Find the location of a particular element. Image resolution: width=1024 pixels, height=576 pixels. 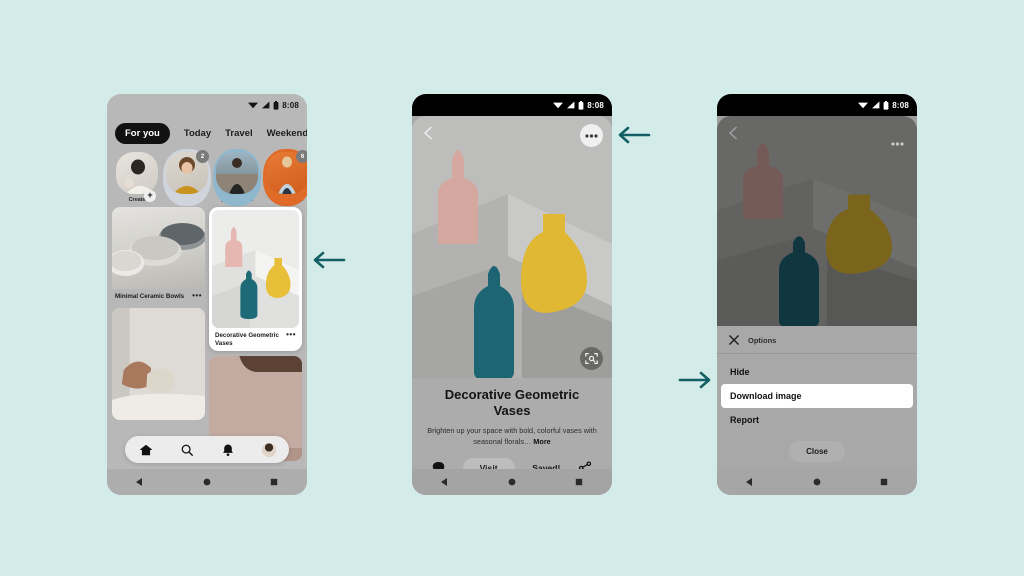

phone3-content: Options Hide Download image Report Close is located at coordinates (817, 305).